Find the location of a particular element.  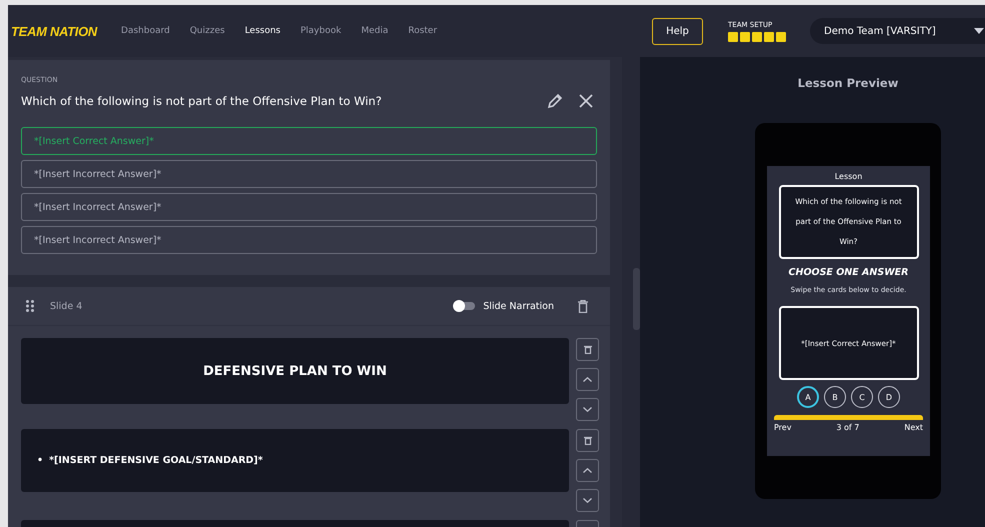

team-dropdown: Demo Team [VARSITY] is located at coordinates (897, 31).